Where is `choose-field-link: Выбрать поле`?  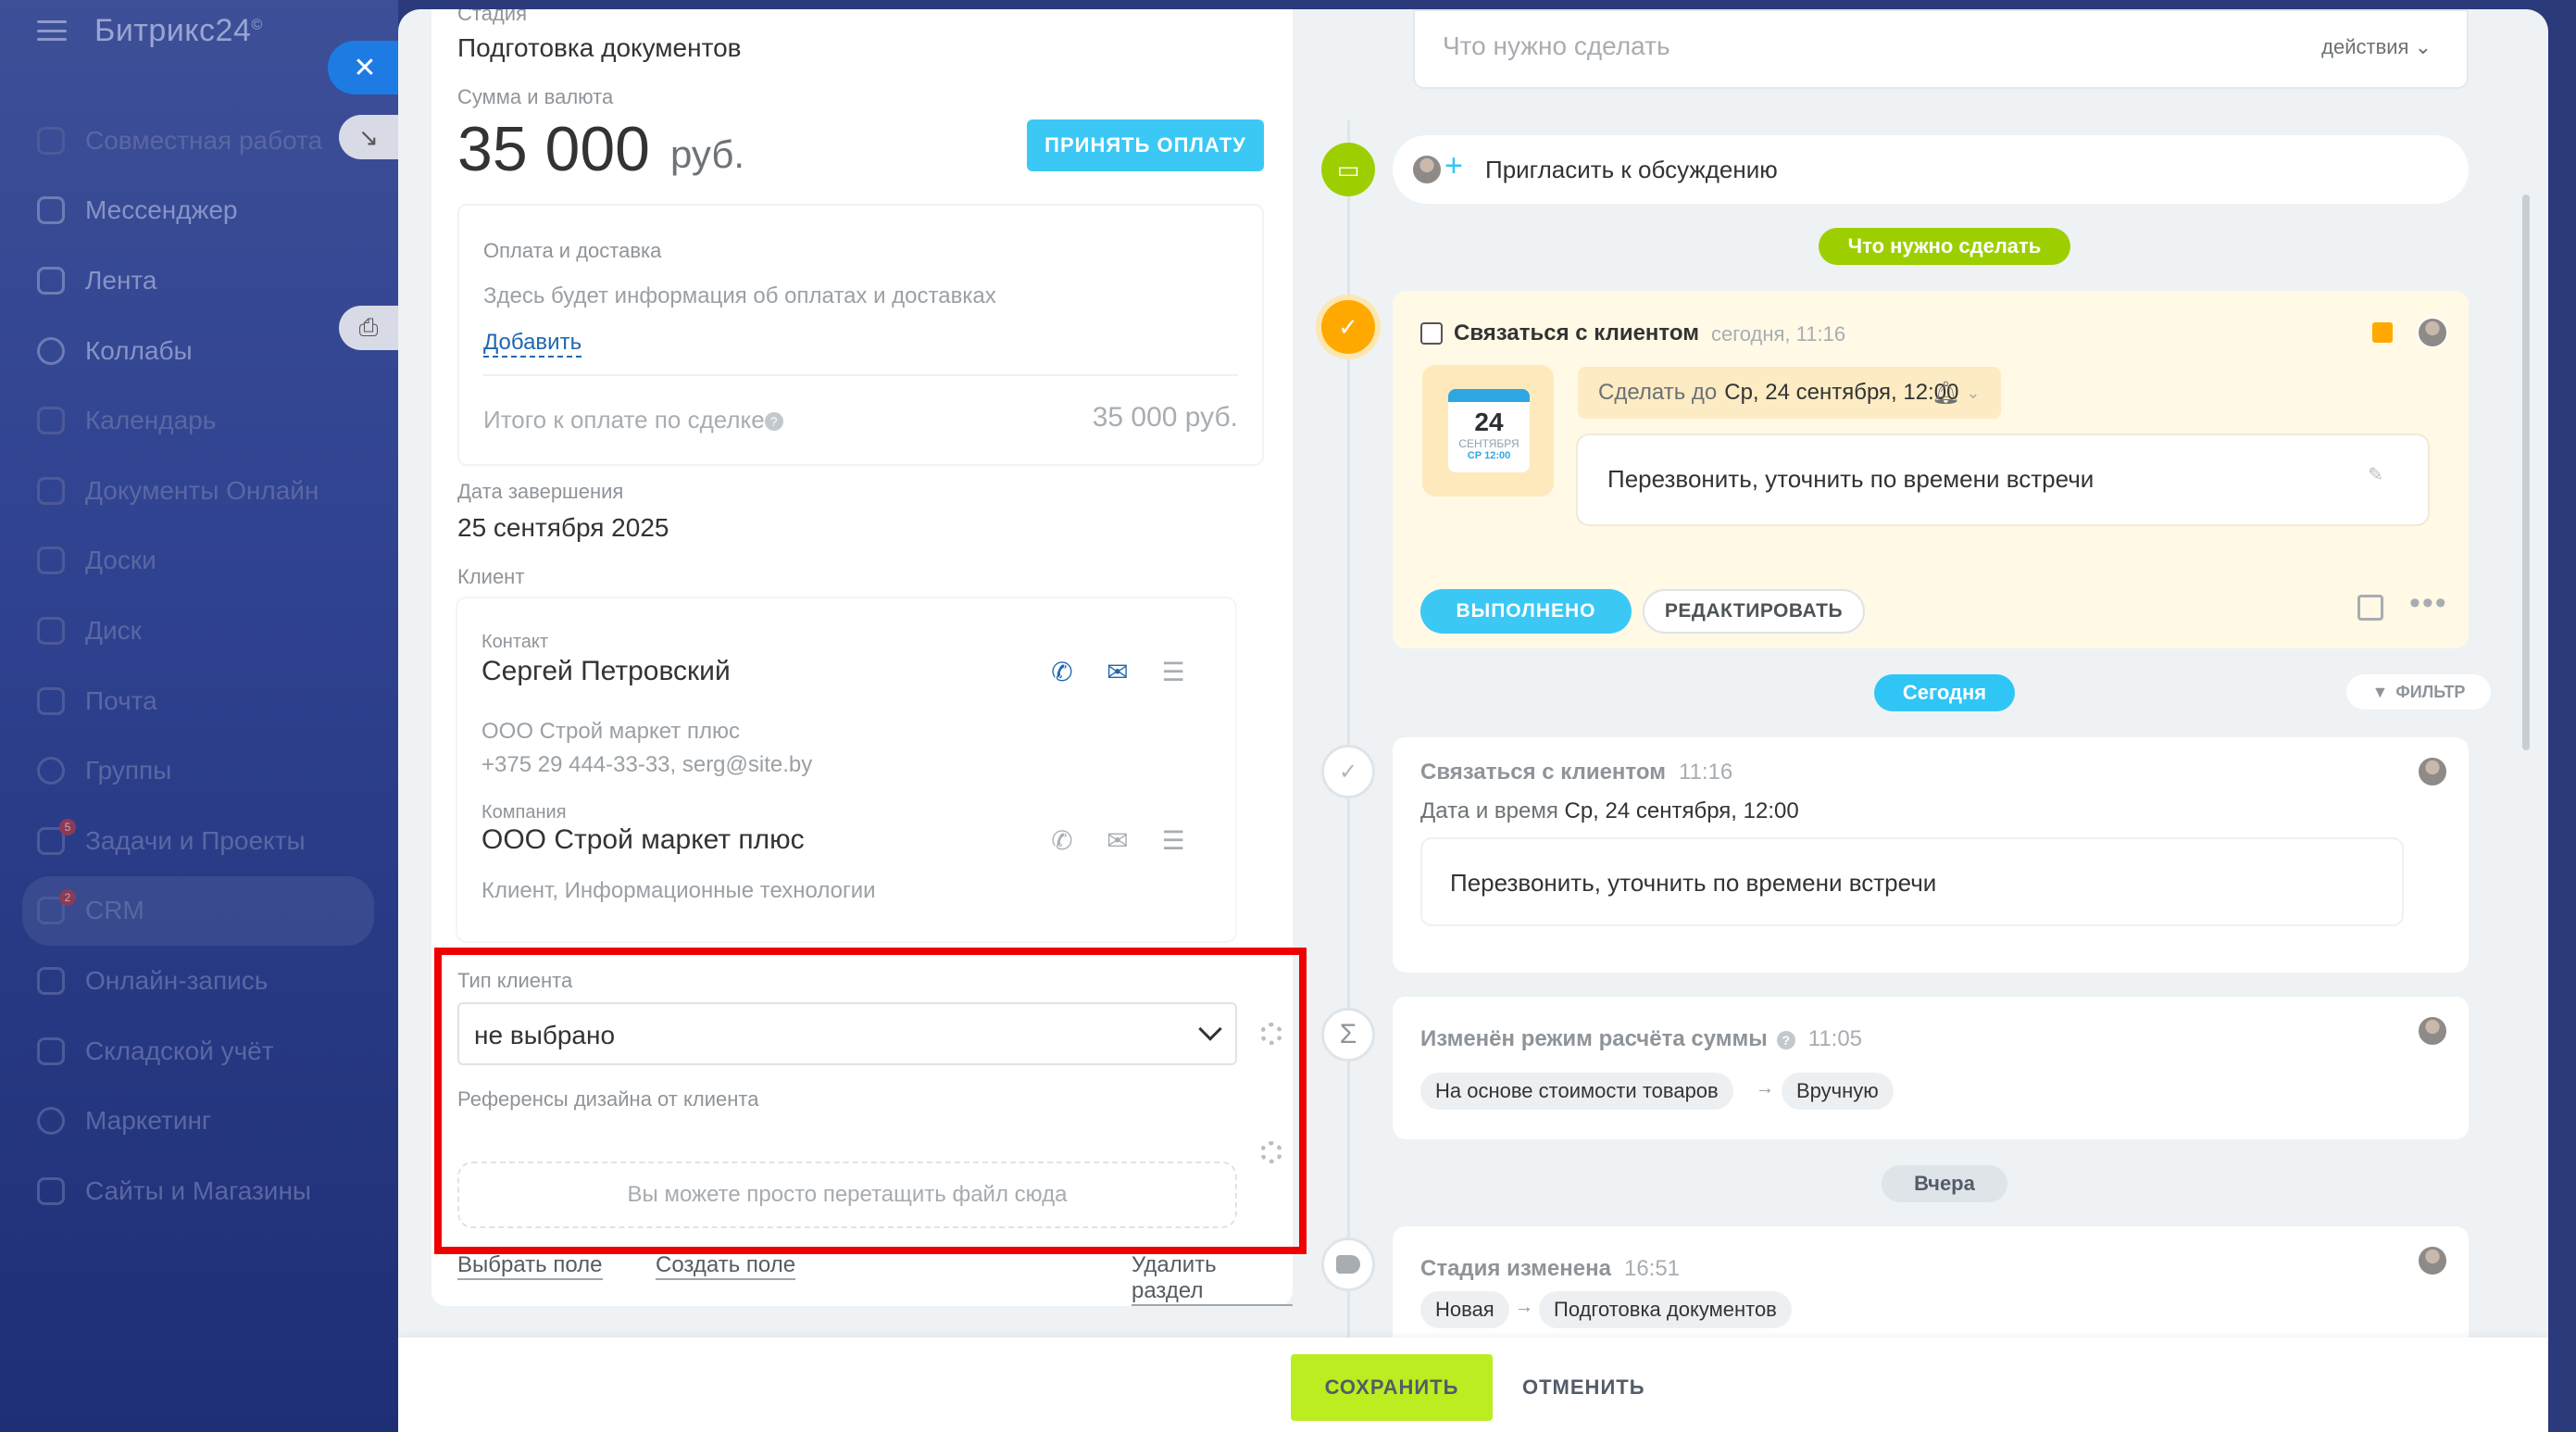 choose-field-link: Выбрать поле is located at coordinates (530, 1266).